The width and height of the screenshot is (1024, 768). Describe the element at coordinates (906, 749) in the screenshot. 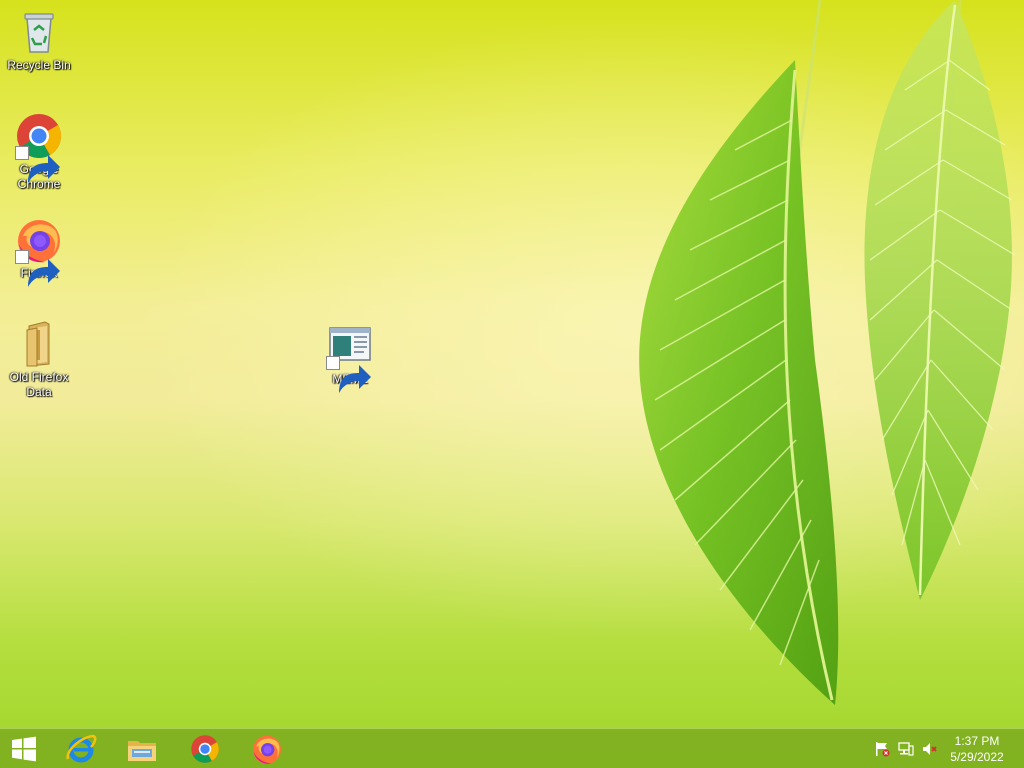

I see `network-icon` at that location.